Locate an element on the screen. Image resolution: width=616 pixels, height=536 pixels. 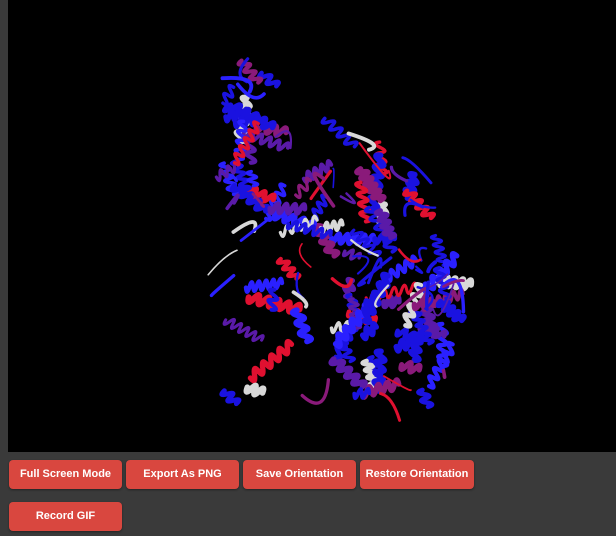
restore-orientation-button: Restore Orientation is located at coordinates (417, 474).